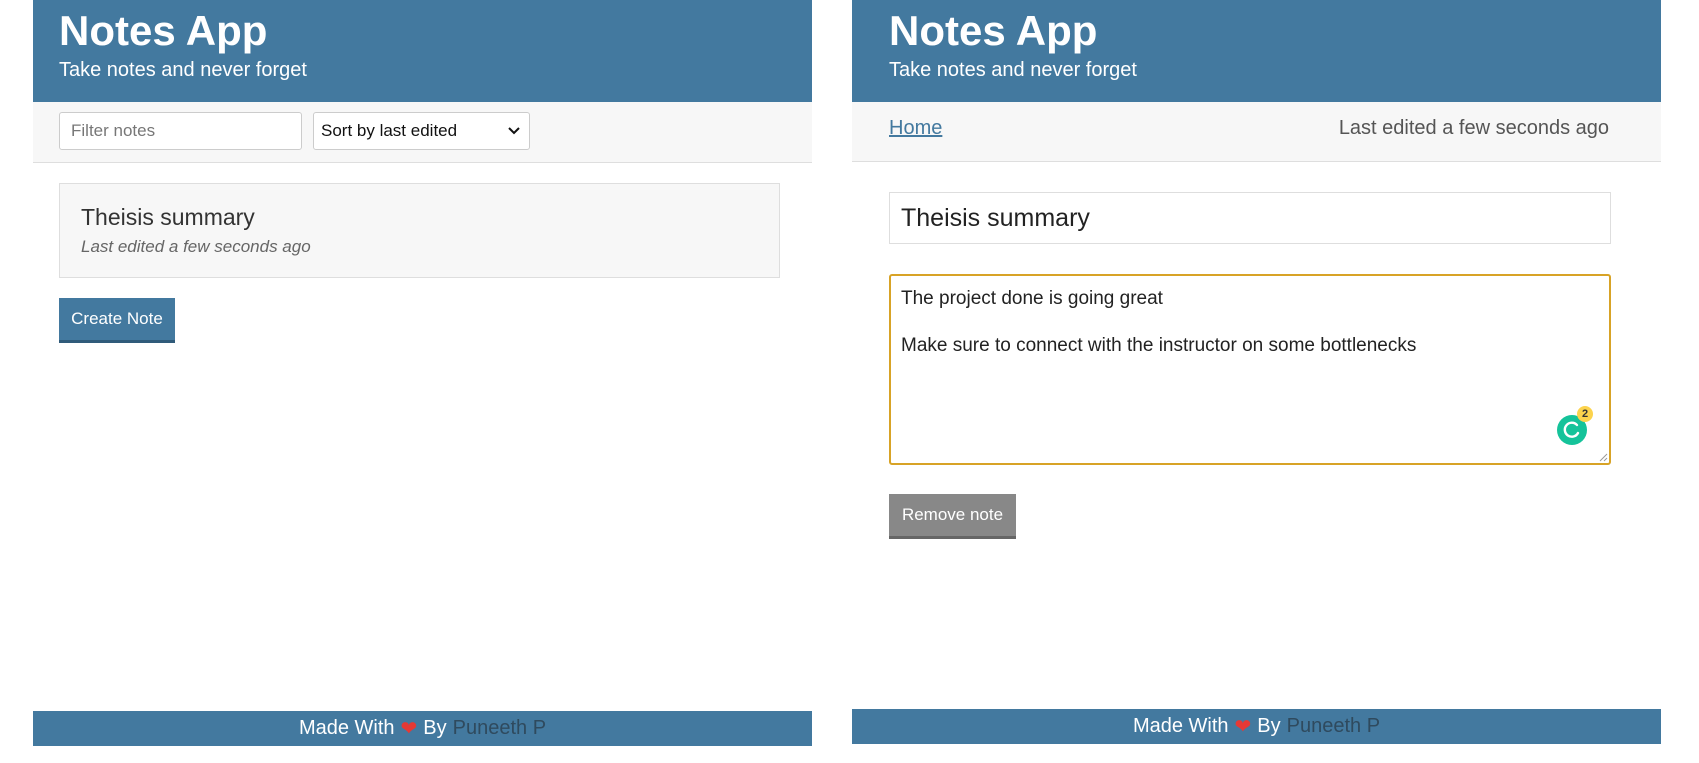  Describe the element at coordinates (168, 217) in the screenshot. I see `note-title: Theisis summary` at that location.